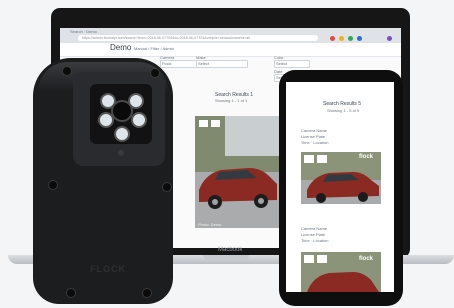 The width and height of the screenshot is (454, 308). What do you see at coordinates (343, 110) in the screenshot?
I see `phone-results-subtitle: Showing 1 - 5 of 5` at bounding box center [343, 110].